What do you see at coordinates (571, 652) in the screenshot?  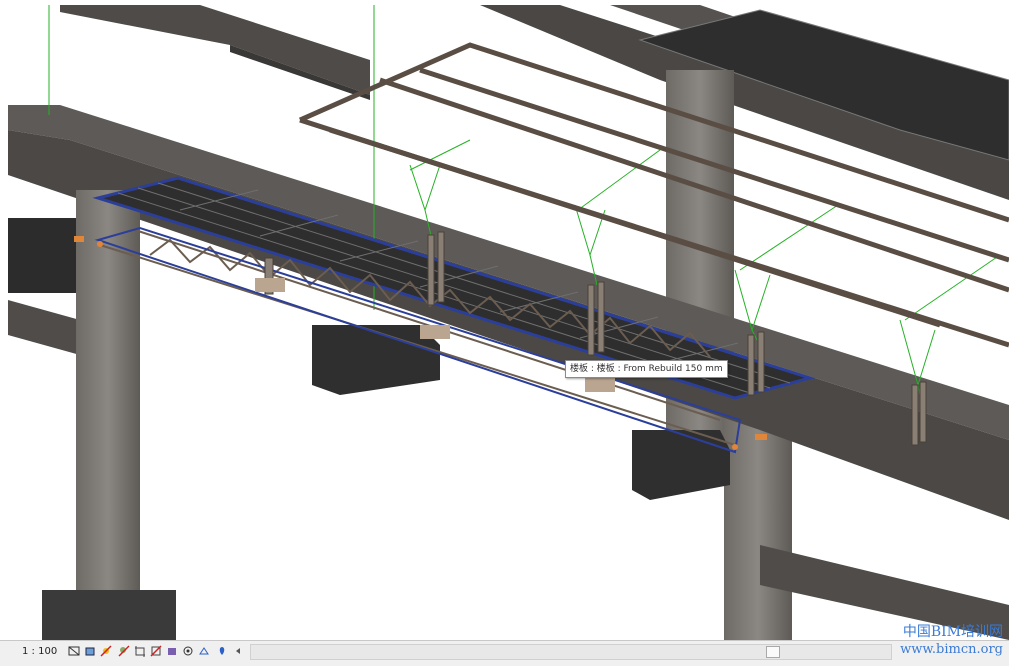 I see `horizontal-scrollbar` at bounding box center [571, 652].